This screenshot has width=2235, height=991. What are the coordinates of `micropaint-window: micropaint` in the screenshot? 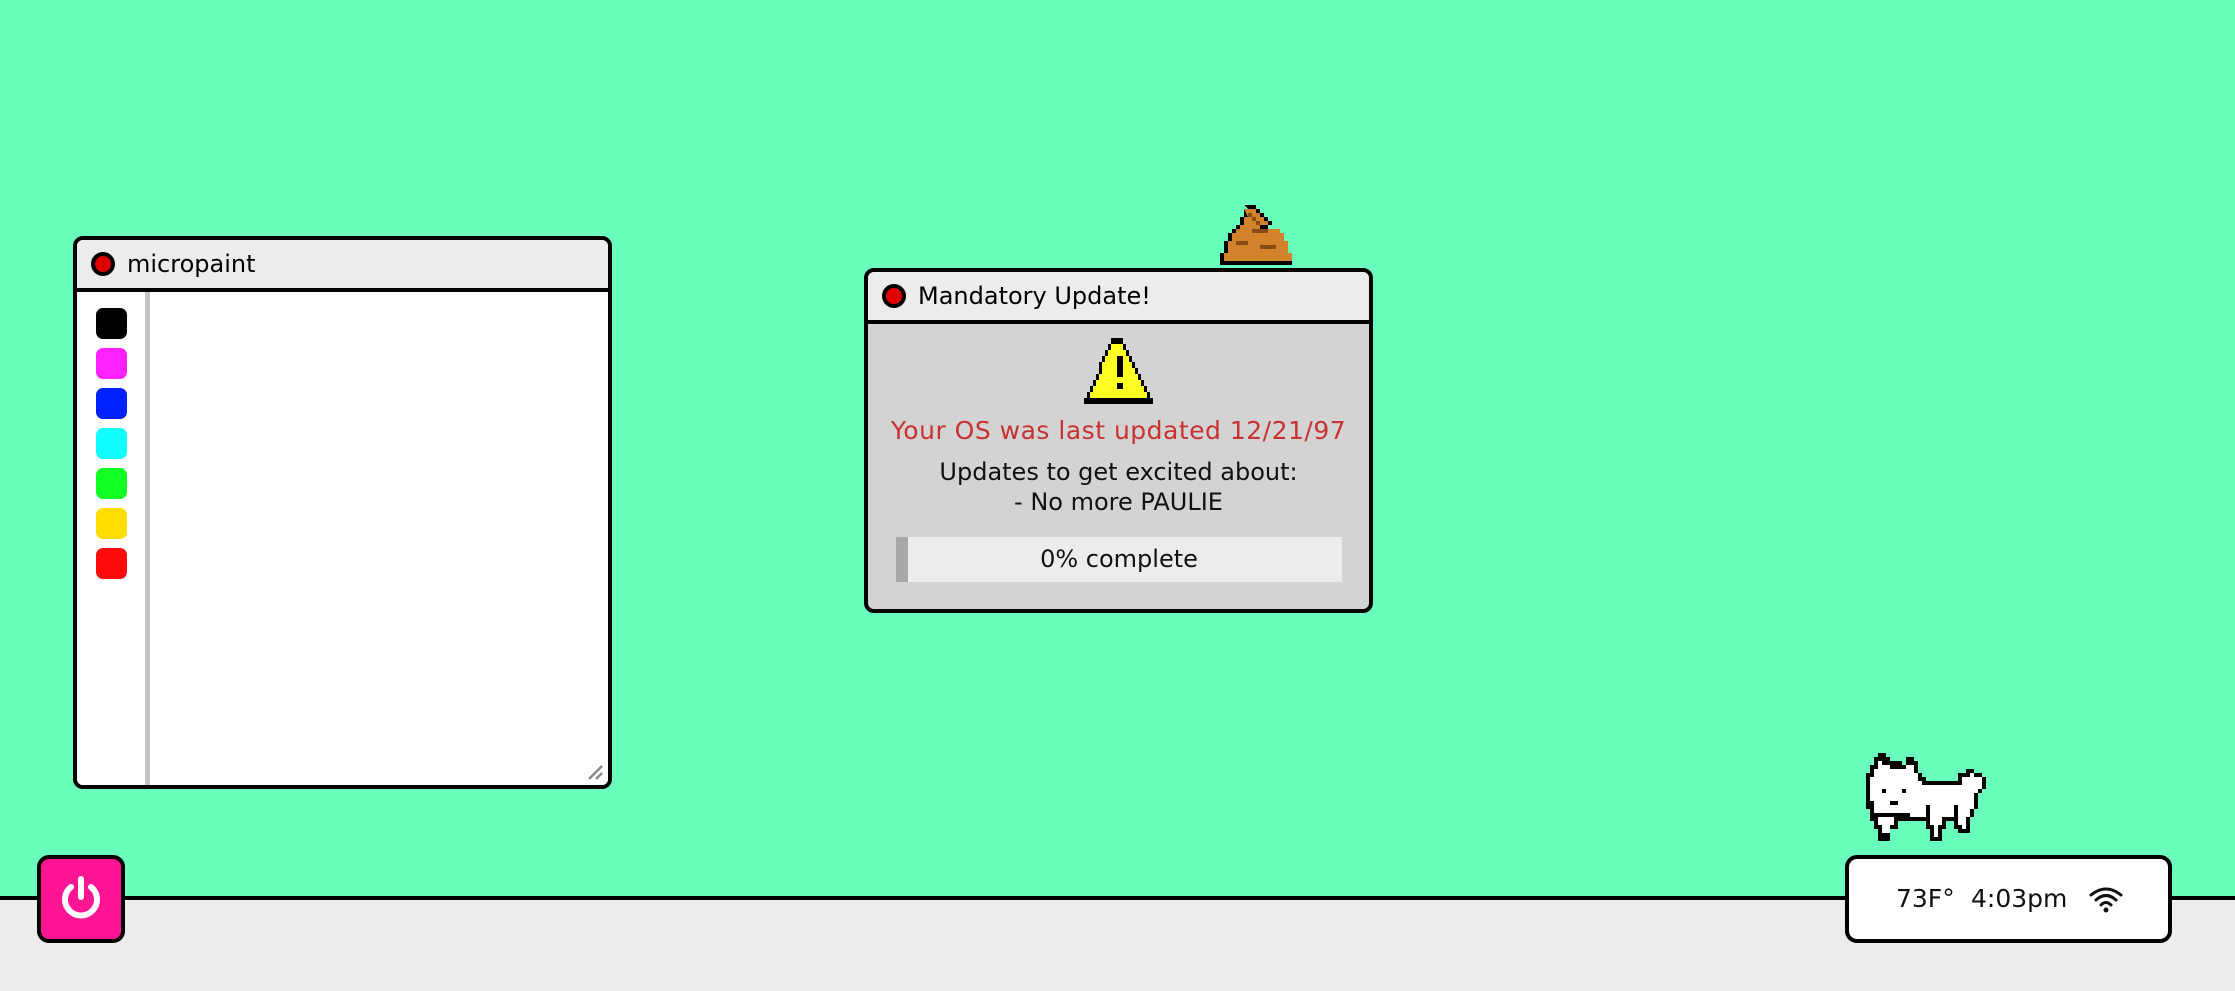 It's located at (342, 512).